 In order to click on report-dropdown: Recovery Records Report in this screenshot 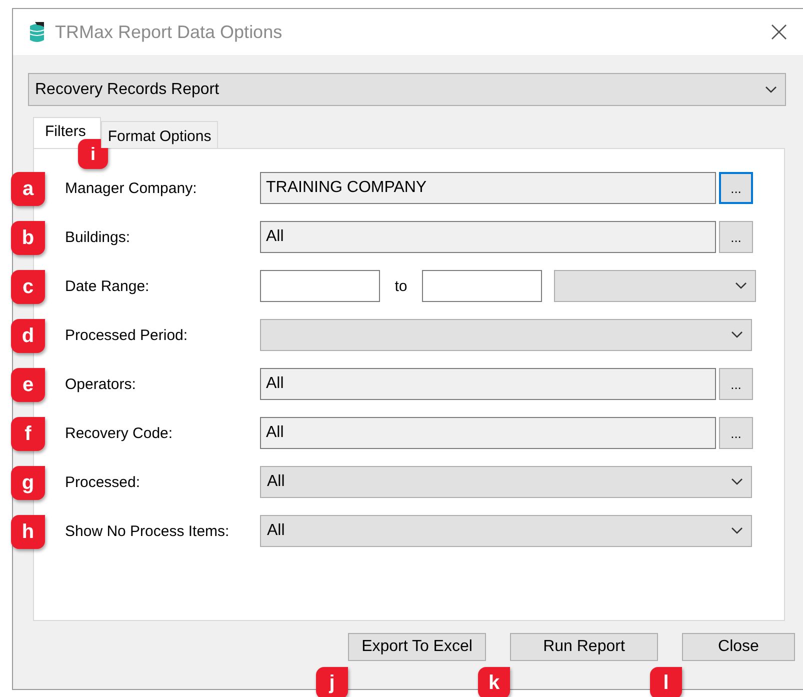, I will do `click(407, 89)`.